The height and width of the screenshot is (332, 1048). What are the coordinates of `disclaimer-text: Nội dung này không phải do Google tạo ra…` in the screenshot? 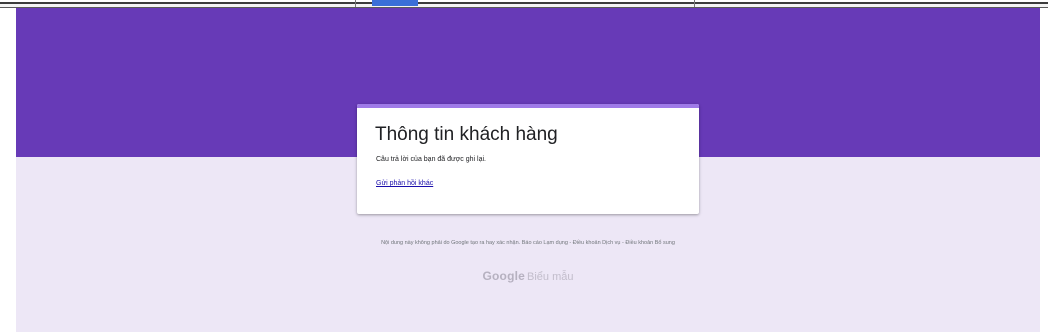 It's located at (451, 243).